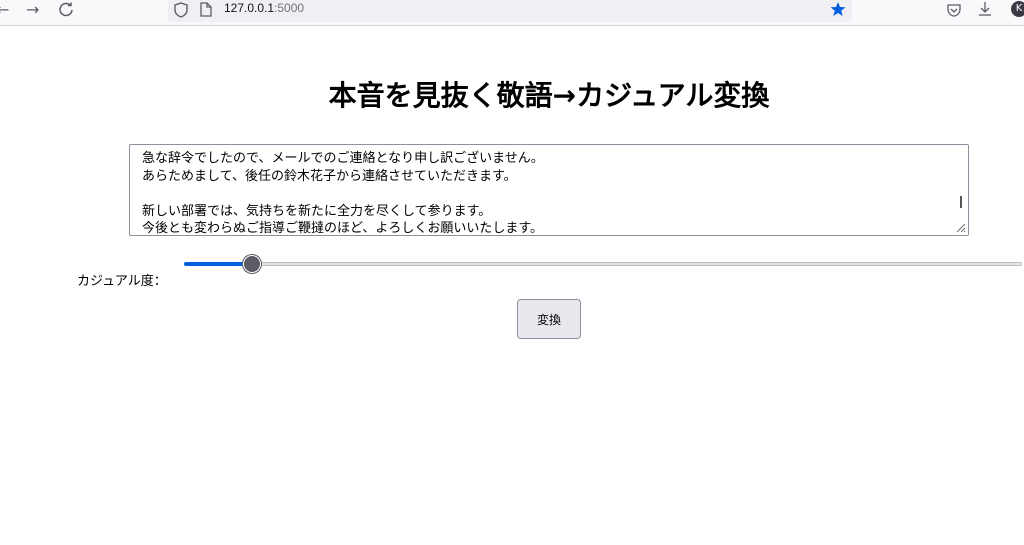 The height and width of the screenshot is (545, 1024). Describe the element at coordinates (838, 11) in the screenshot. I see `bookmark-star-icon` at that location.